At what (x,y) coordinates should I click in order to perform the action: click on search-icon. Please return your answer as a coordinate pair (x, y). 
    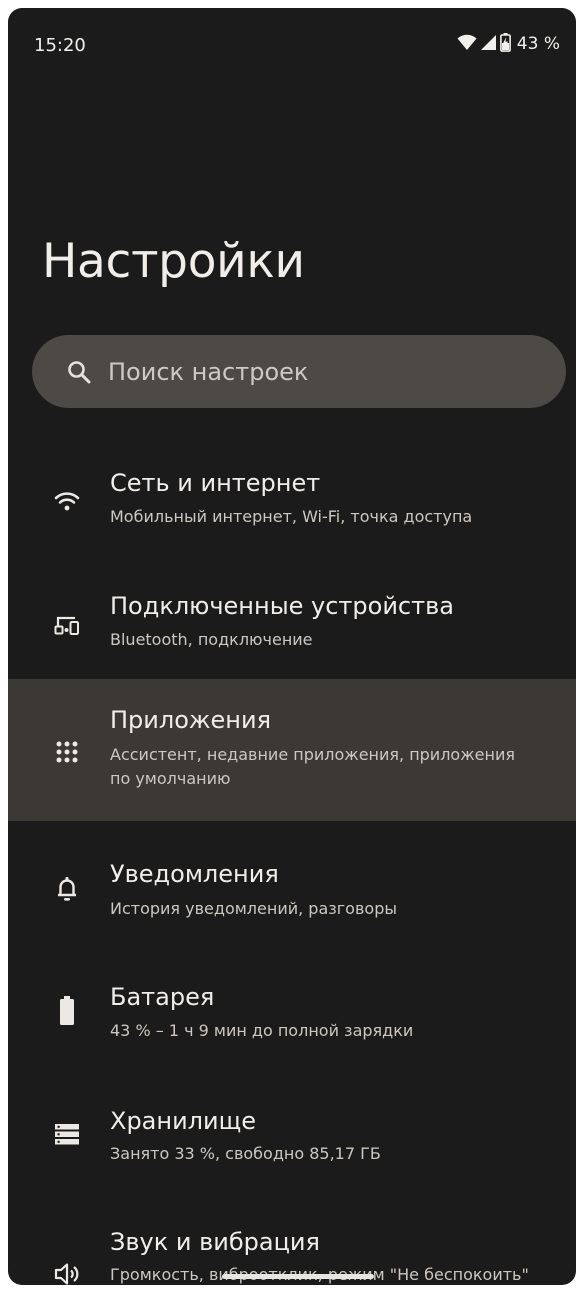
    Looking at the image, I should click on (79, 372).